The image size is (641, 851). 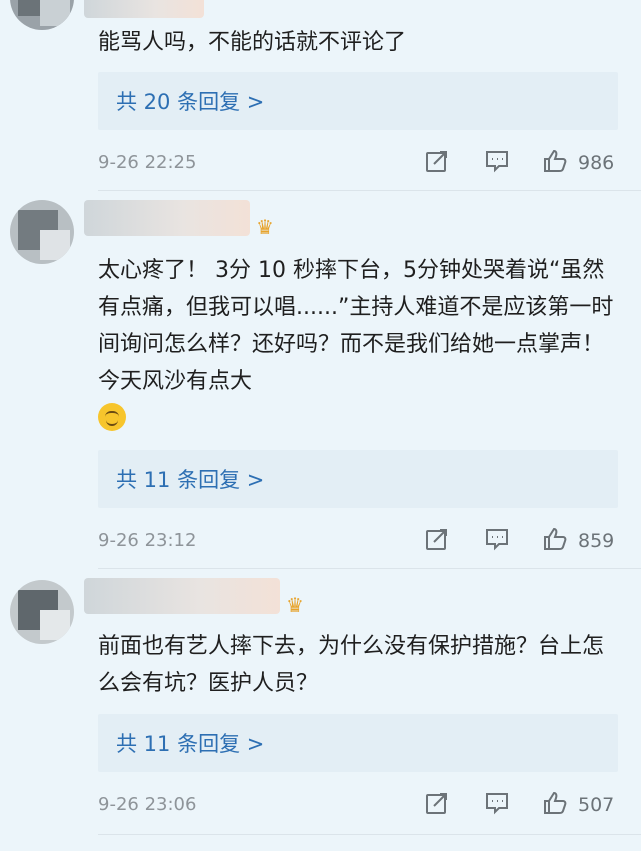 What do you see at coordinates (190, 102) in the screenshot?
I see `replies-label: 共 20 条回复 >` at bounding box center [190, 102].